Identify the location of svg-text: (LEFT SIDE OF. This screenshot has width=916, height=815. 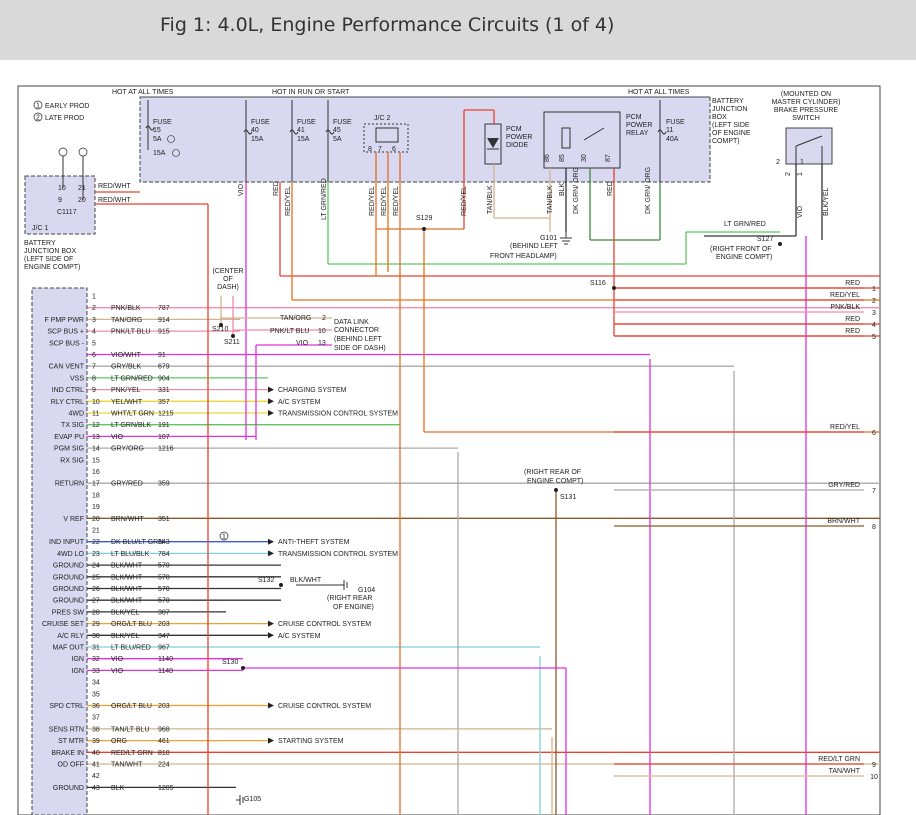
(48, 259).